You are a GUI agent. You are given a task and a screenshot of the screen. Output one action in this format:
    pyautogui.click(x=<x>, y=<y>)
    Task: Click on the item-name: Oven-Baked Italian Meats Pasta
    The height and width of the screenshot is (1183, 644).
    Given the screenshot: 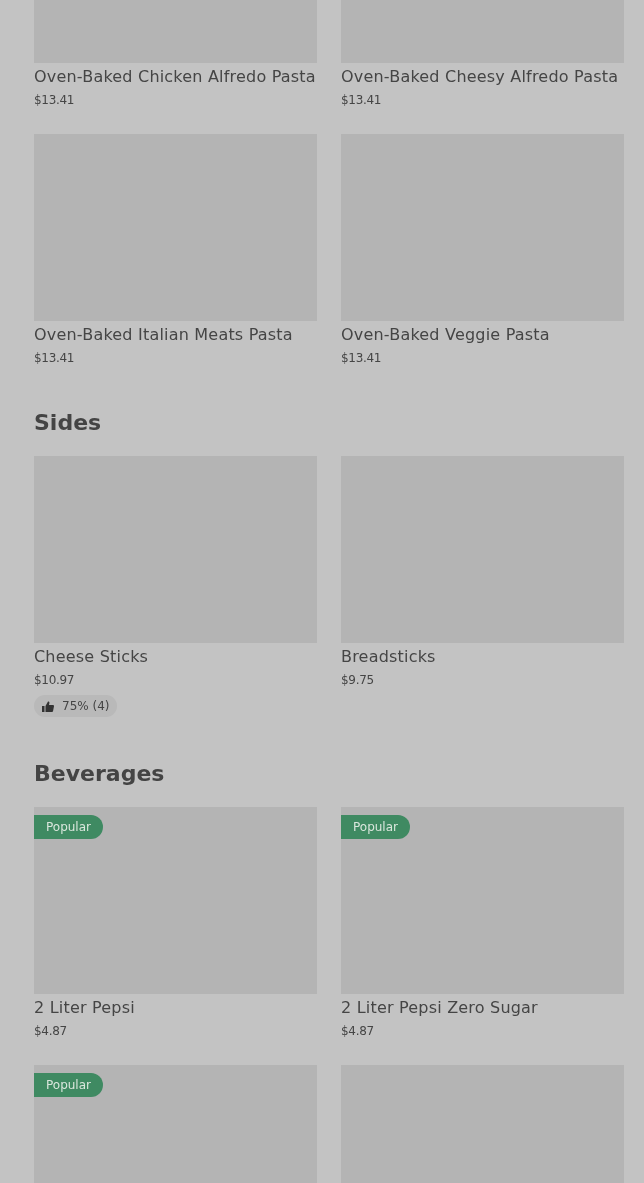 What is the action you would take?
    pyautogui.click(x=175, y=335)
    